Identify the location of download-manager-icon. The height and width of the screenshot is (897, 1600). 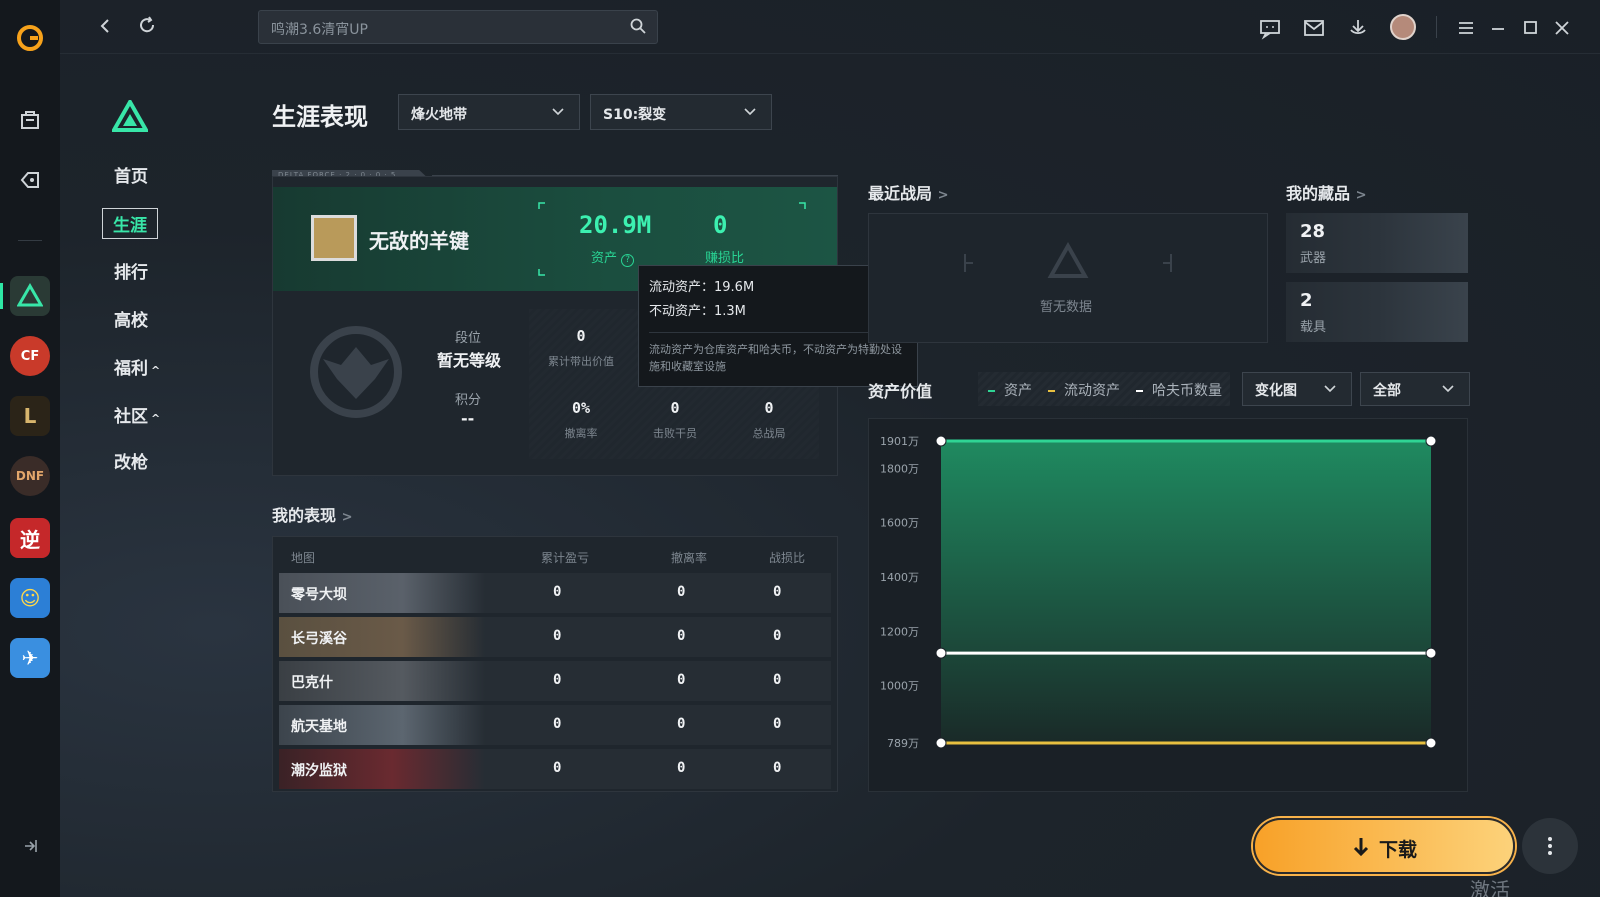
(1358, 28).